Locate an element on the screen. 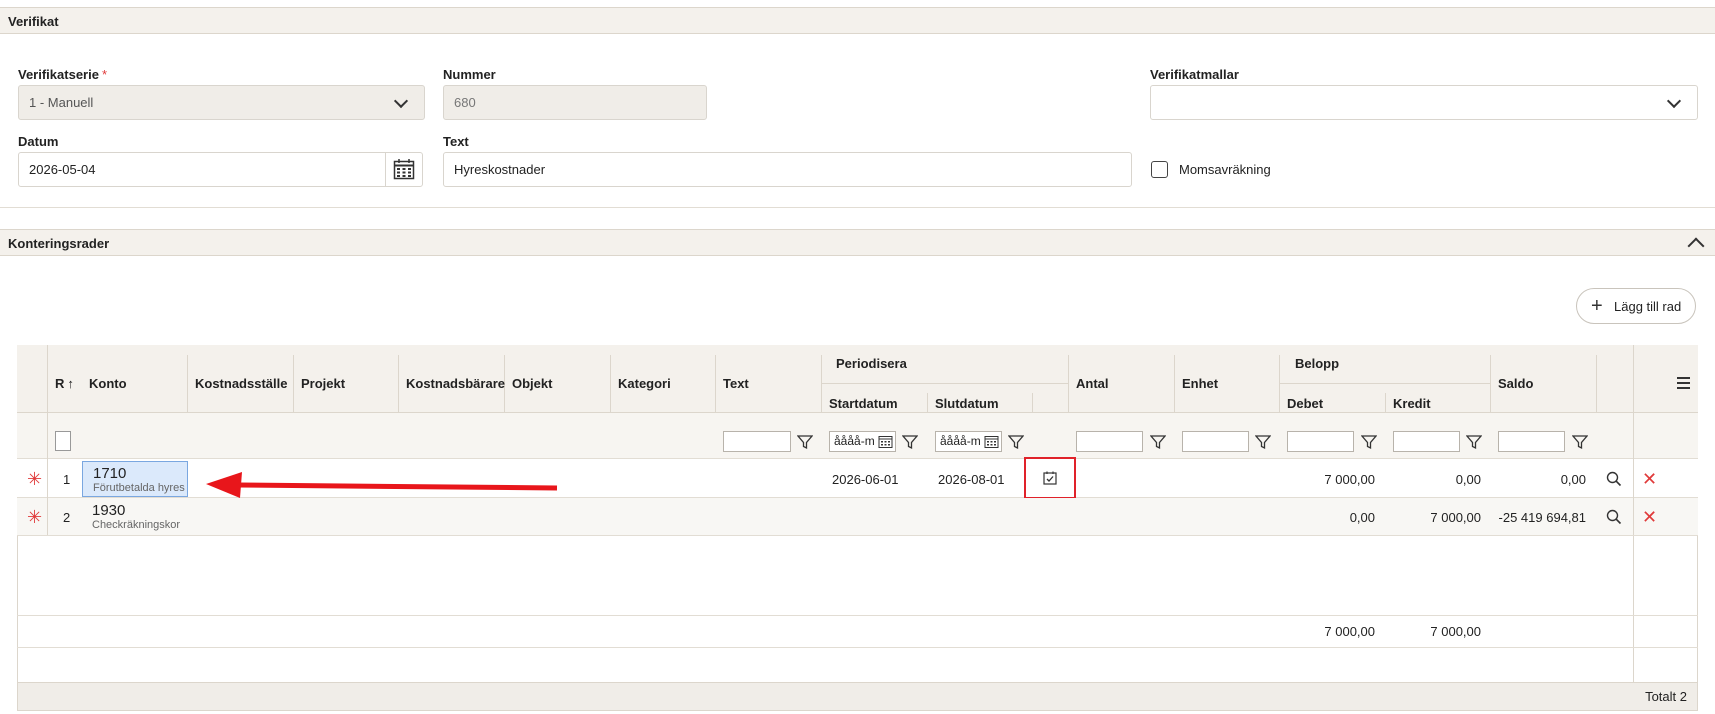 The width and height of the screenshot is (1715, 714). momsavrakning-label: Momsavräkning is located at coordinates (1225, 169).